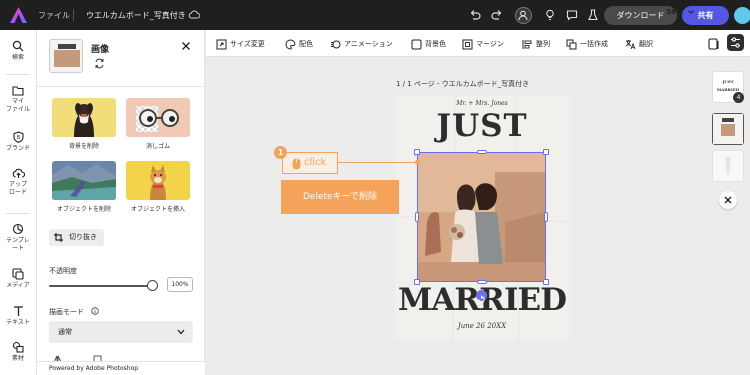 This screenshot has width=750, height=375. What do you see at coordinates (728, 200) in the screenshot?
I see `close-pages-button` at bounding box center [728, 200].